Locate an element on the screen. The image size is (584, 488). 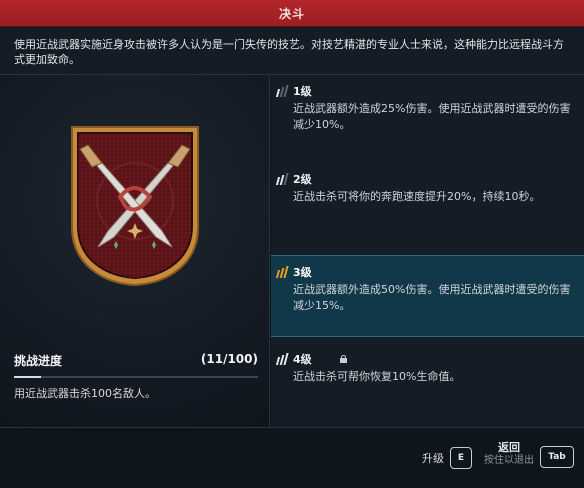
lock-icon is located at coordinates (343, 359).